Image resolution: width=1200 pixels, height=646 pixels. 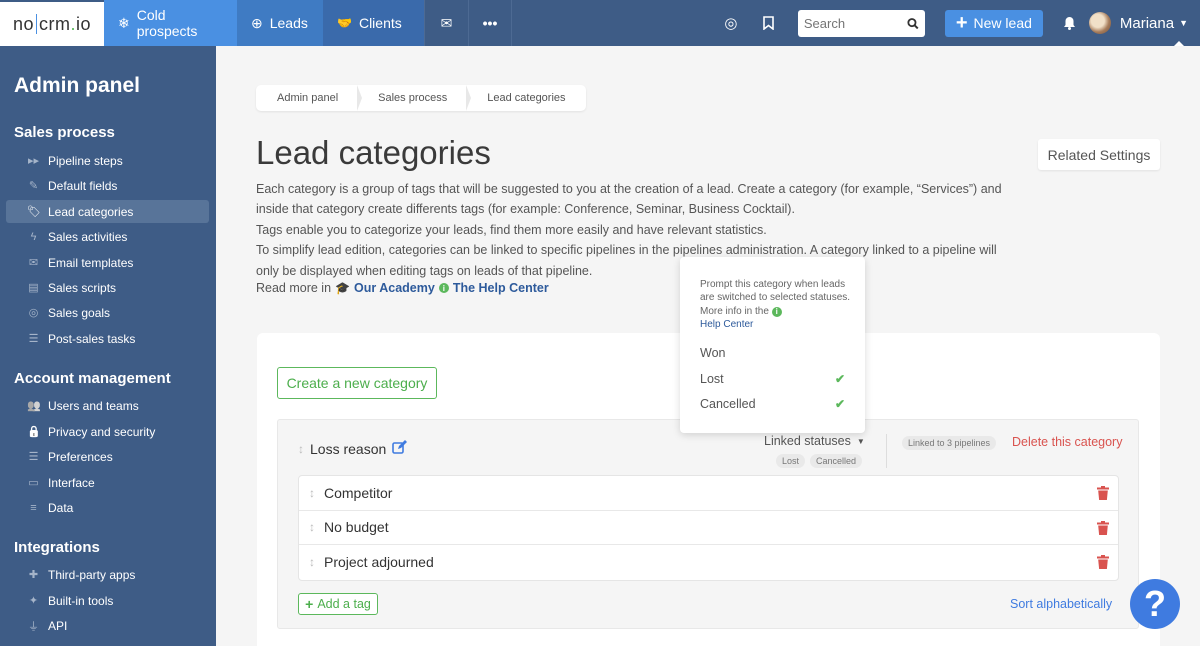 What do you see at coordinates (1155, 604) in the screenshot?
I see `help-button: ?` at bounding box center [1155, 604].